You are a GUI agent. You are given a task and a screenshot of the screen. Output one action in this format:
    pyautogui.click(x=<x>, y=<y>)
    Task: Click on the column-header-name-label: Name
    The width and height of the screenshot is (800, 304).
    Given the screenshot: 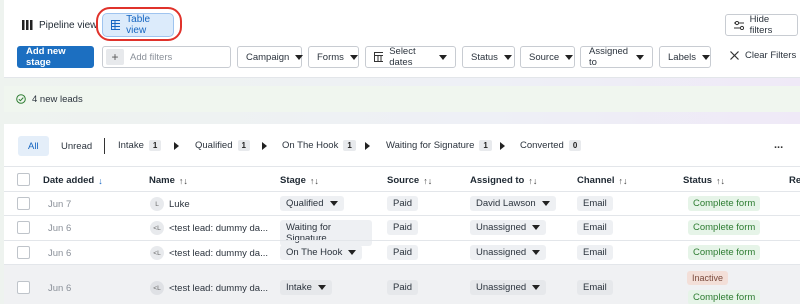 What is the action you would take?
    pyautogui.click(x=162, y=180)
    